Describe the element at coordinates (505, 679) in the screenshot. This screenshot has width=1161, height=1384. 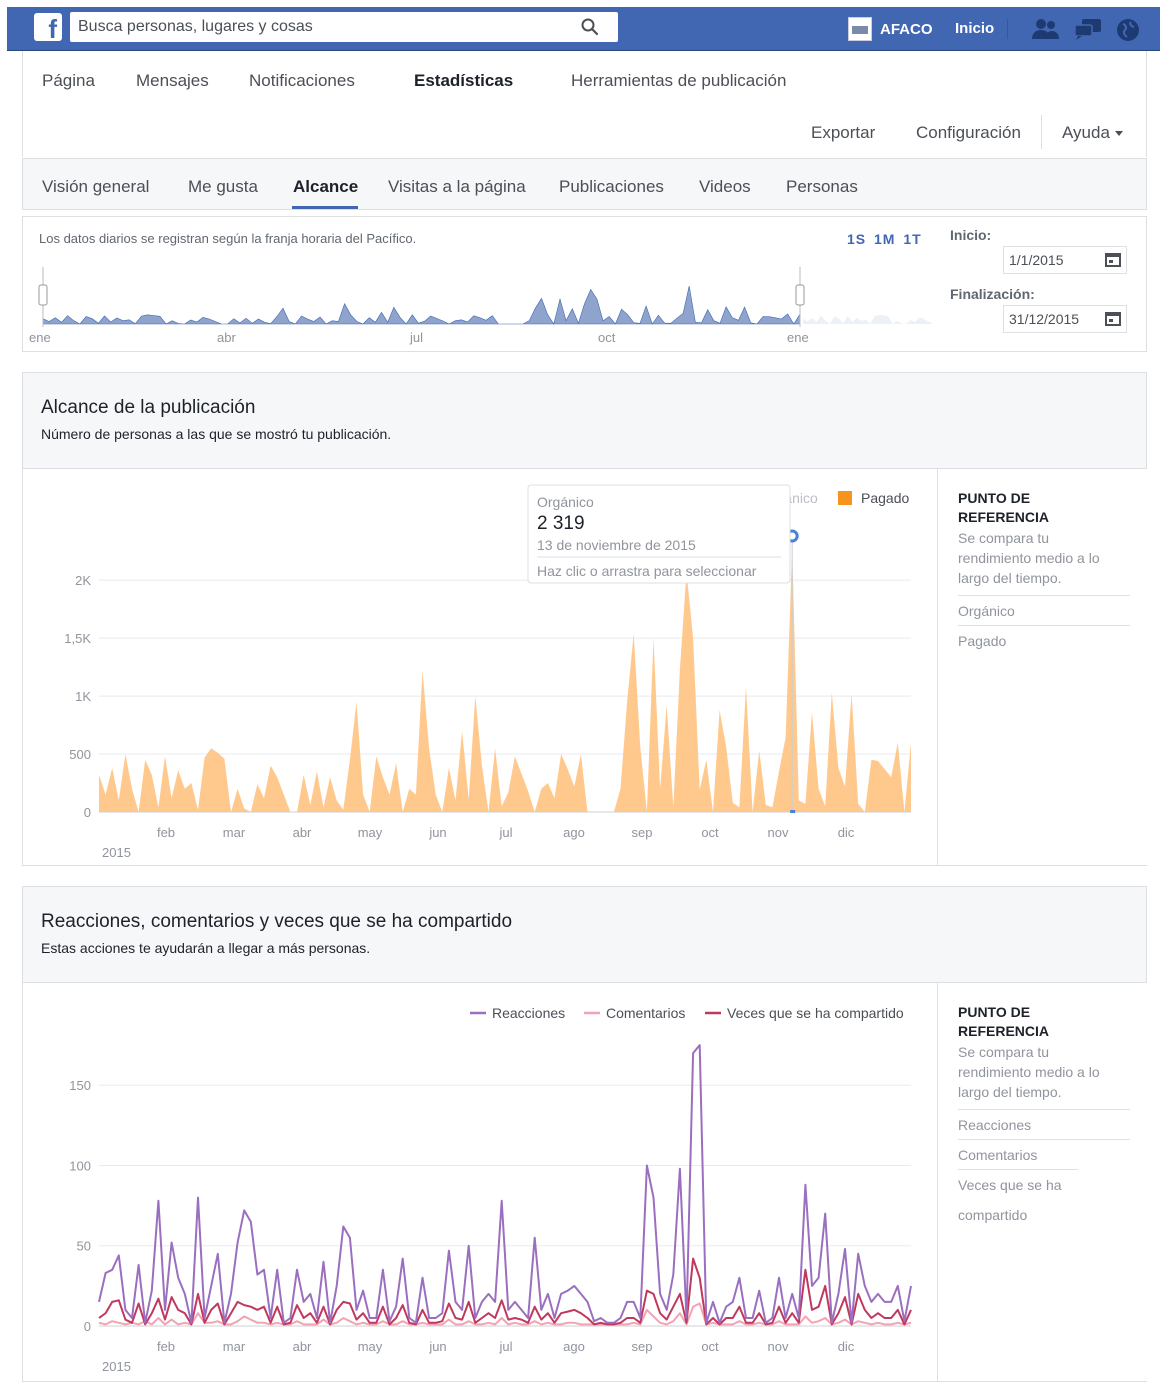
I see `organic-reach-area` at that location.